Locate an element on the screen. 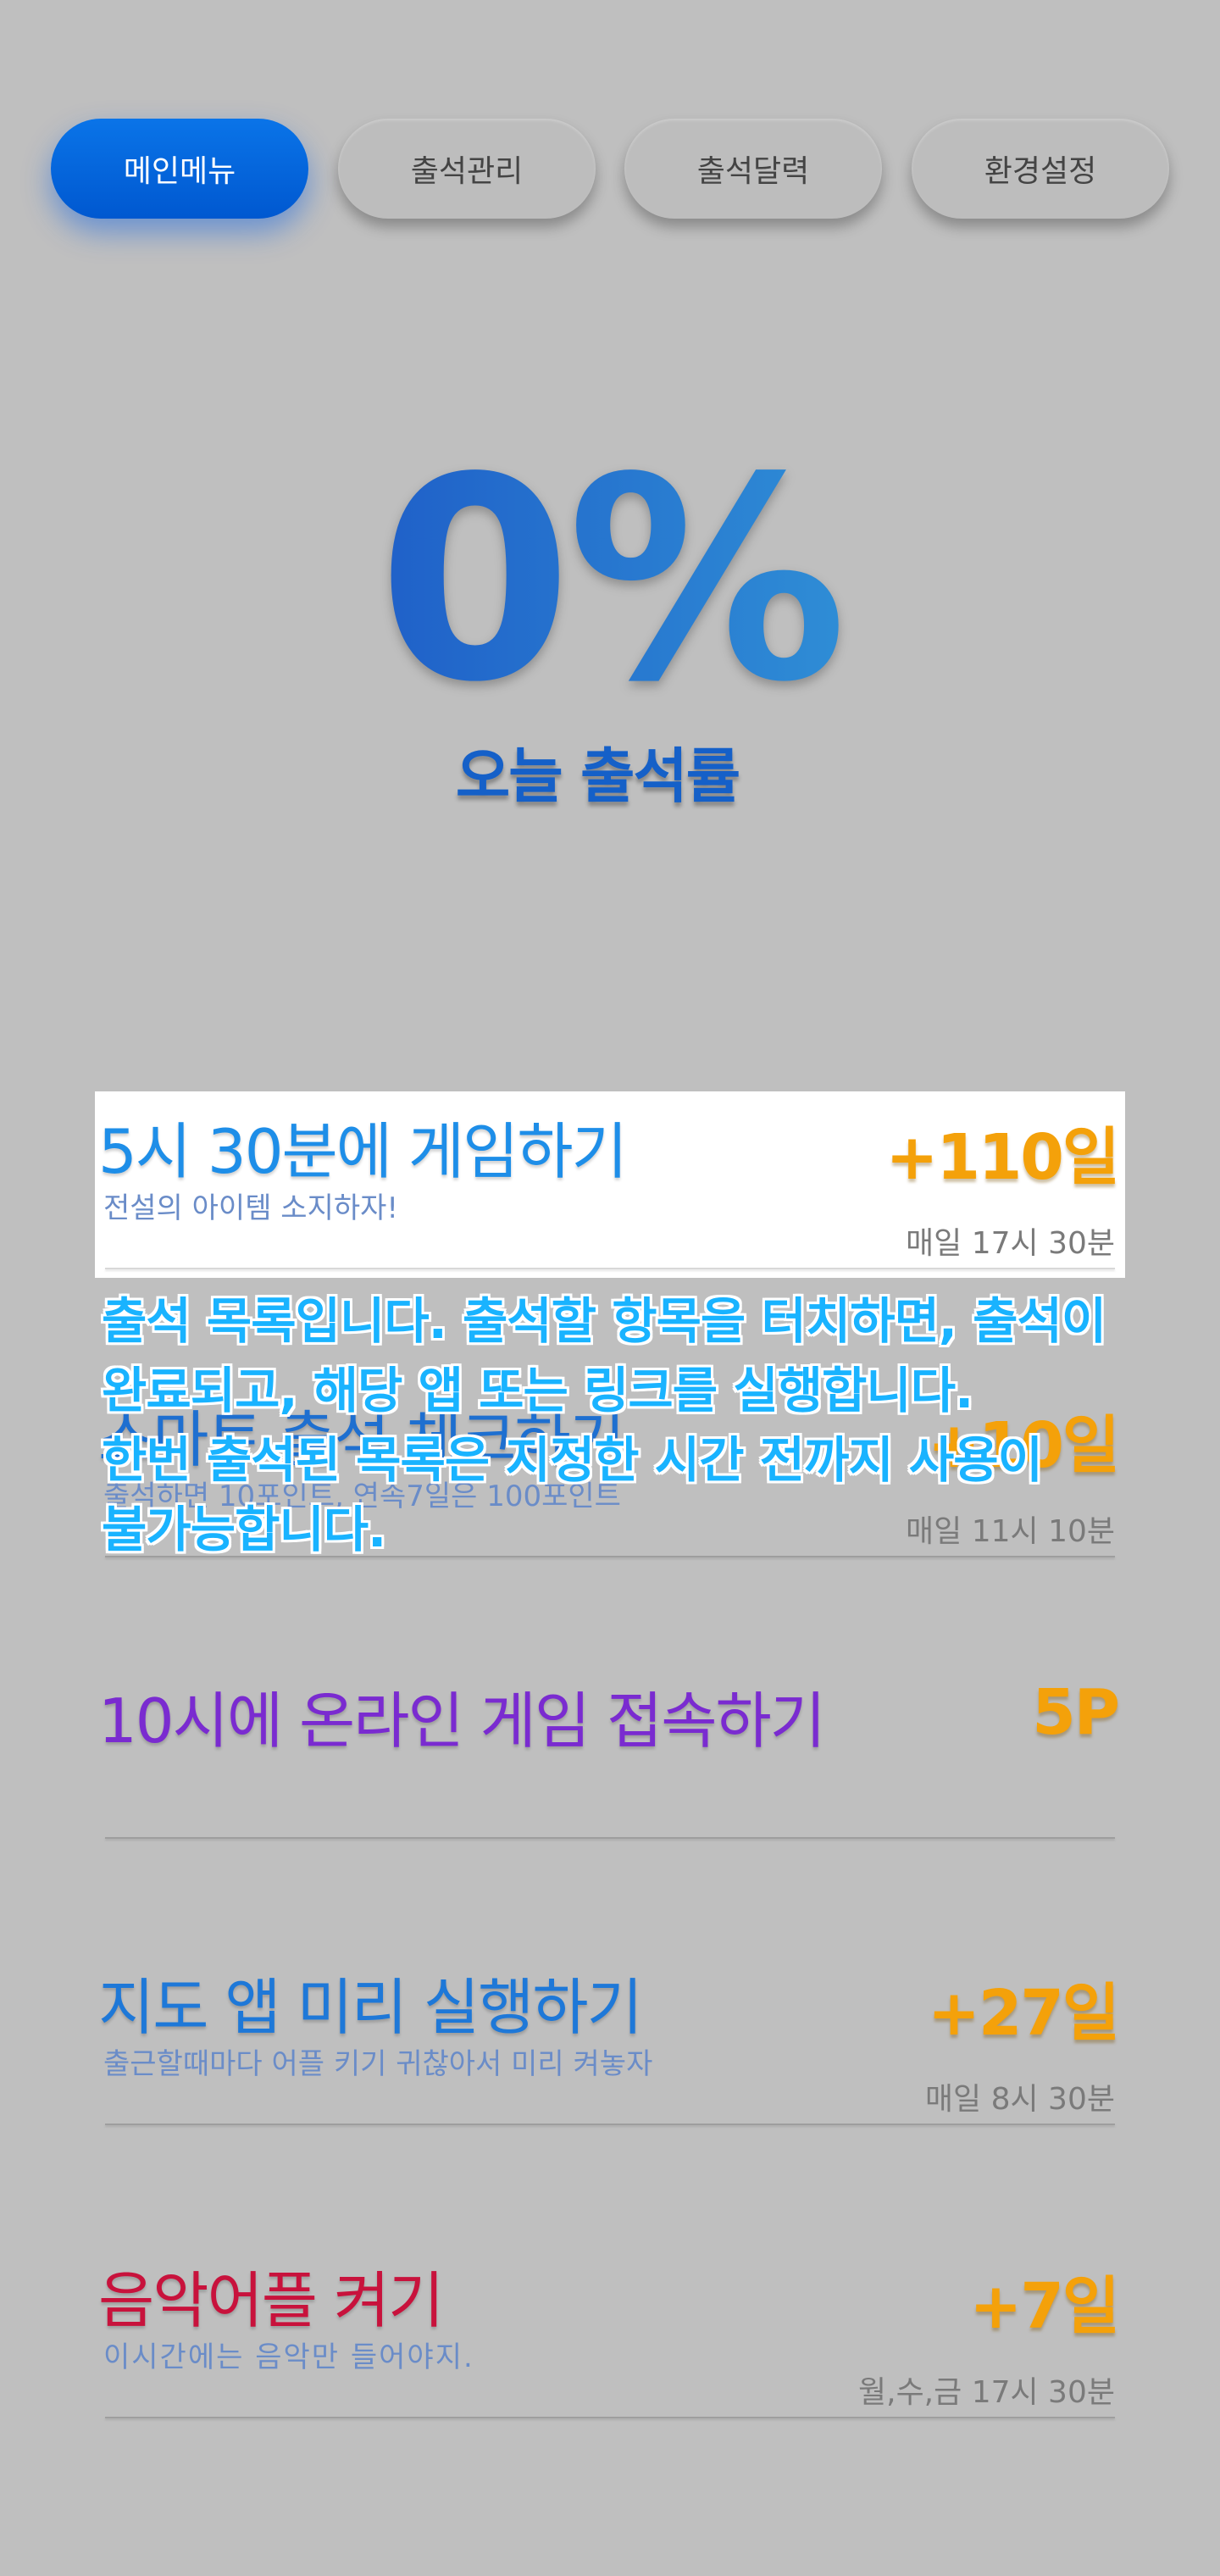 The height and width of the screenshot is (2576, 1220). item-title: 지도 앱 미리 실행하기 is located at coordinates (370, 2007).